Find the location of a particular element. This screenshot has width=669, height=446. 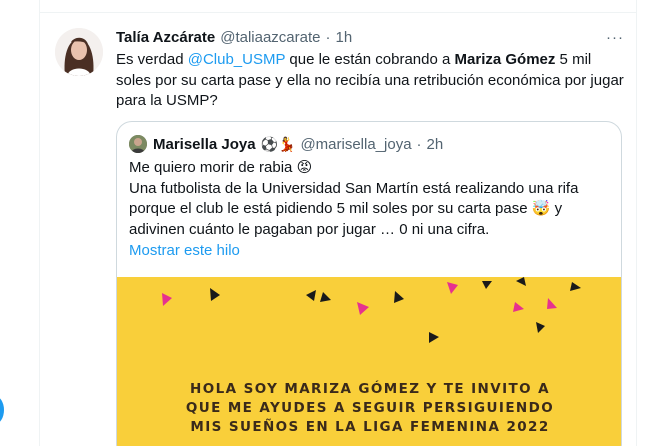

more-icon: ··· is located at coordinates (615, 37).